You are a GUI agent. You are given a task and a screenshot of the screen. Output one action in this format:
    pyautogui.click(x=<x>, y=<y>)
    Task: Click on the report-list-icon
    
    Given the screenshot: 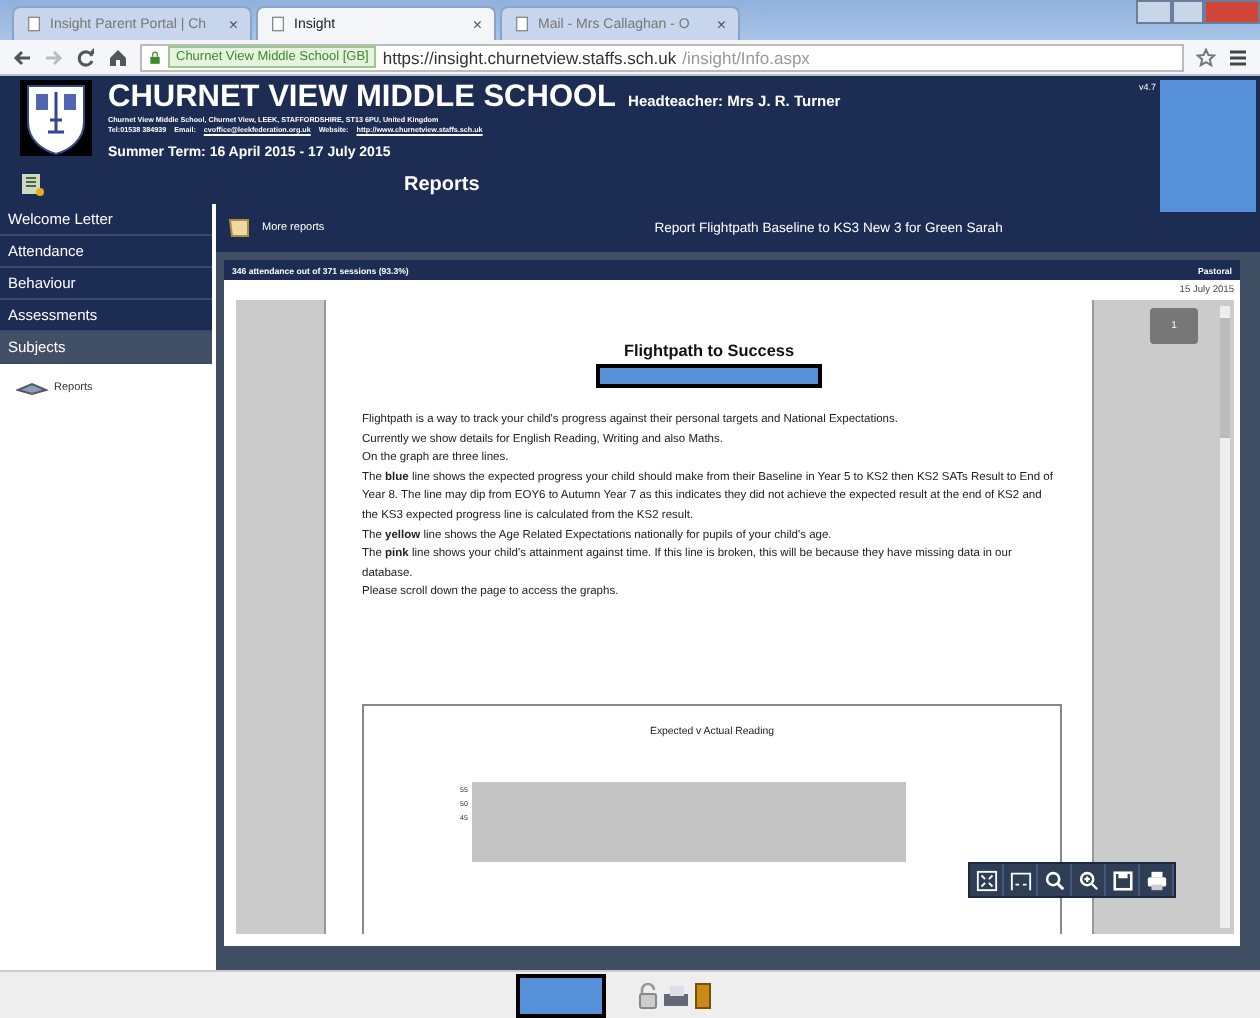 What is the action you would take?
    pyautogui.click(x=32, y=184)
    